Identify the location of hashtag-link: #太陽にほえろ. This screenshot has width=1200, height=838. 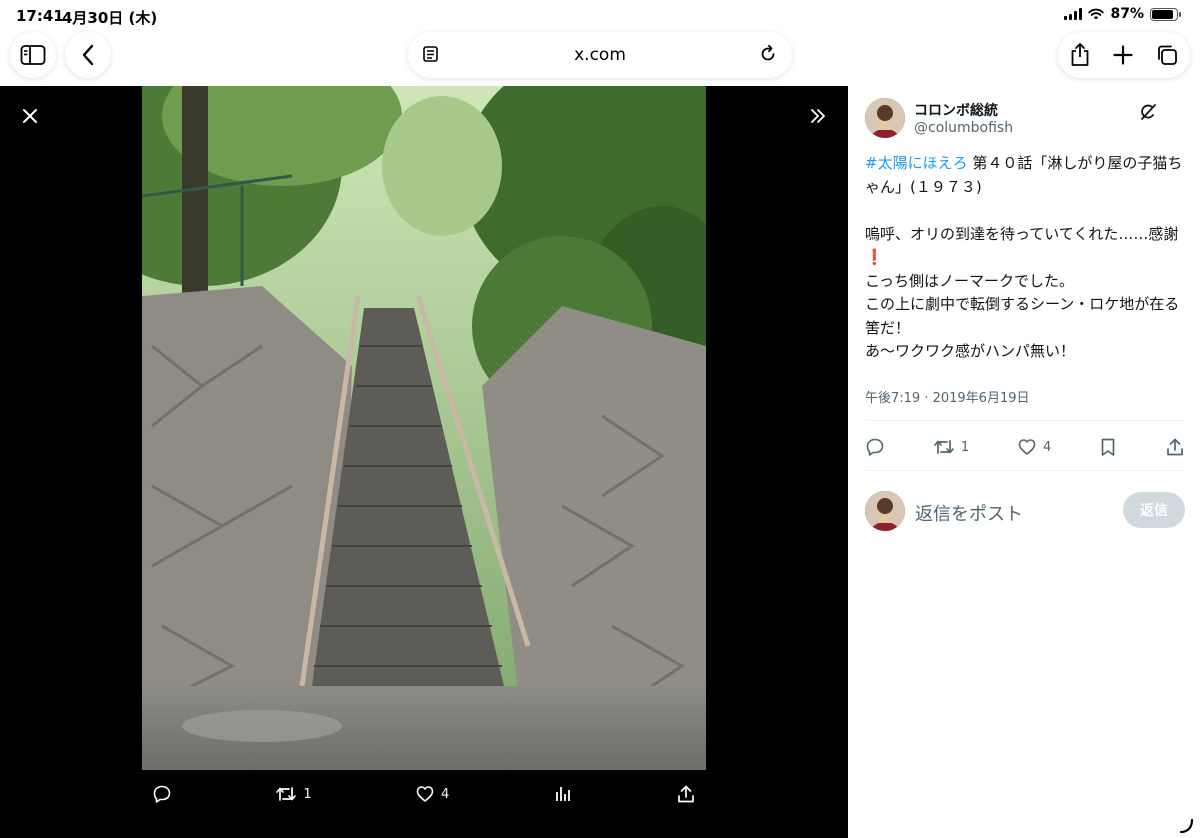
(916, 163).